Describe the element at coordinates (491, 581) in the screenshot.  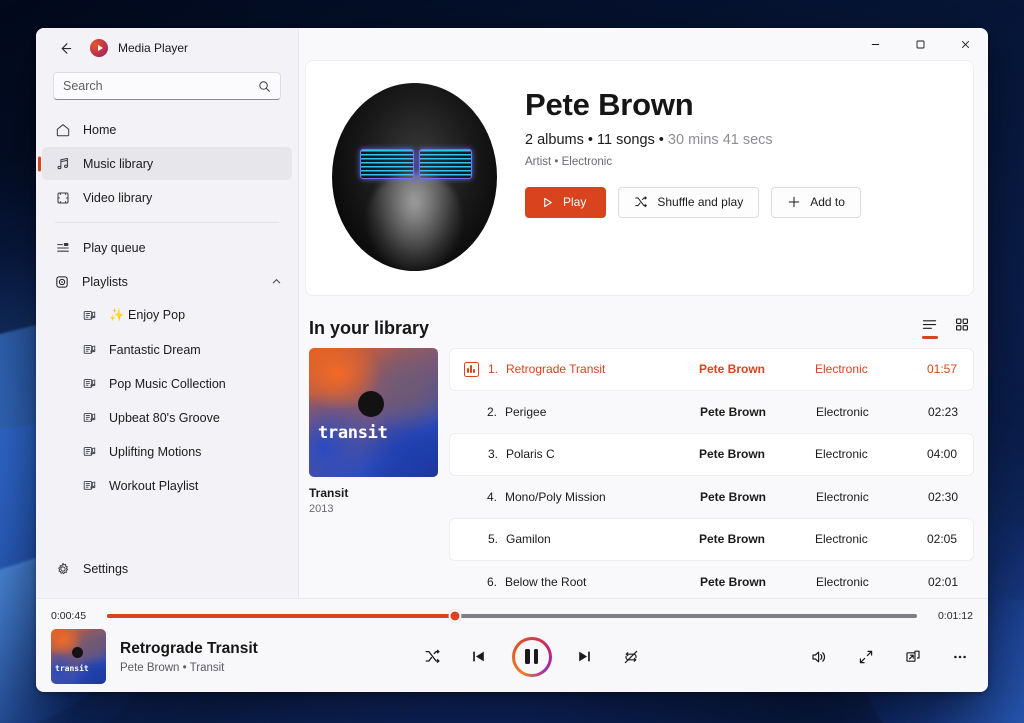
I see `track-number: 6.` at that location.